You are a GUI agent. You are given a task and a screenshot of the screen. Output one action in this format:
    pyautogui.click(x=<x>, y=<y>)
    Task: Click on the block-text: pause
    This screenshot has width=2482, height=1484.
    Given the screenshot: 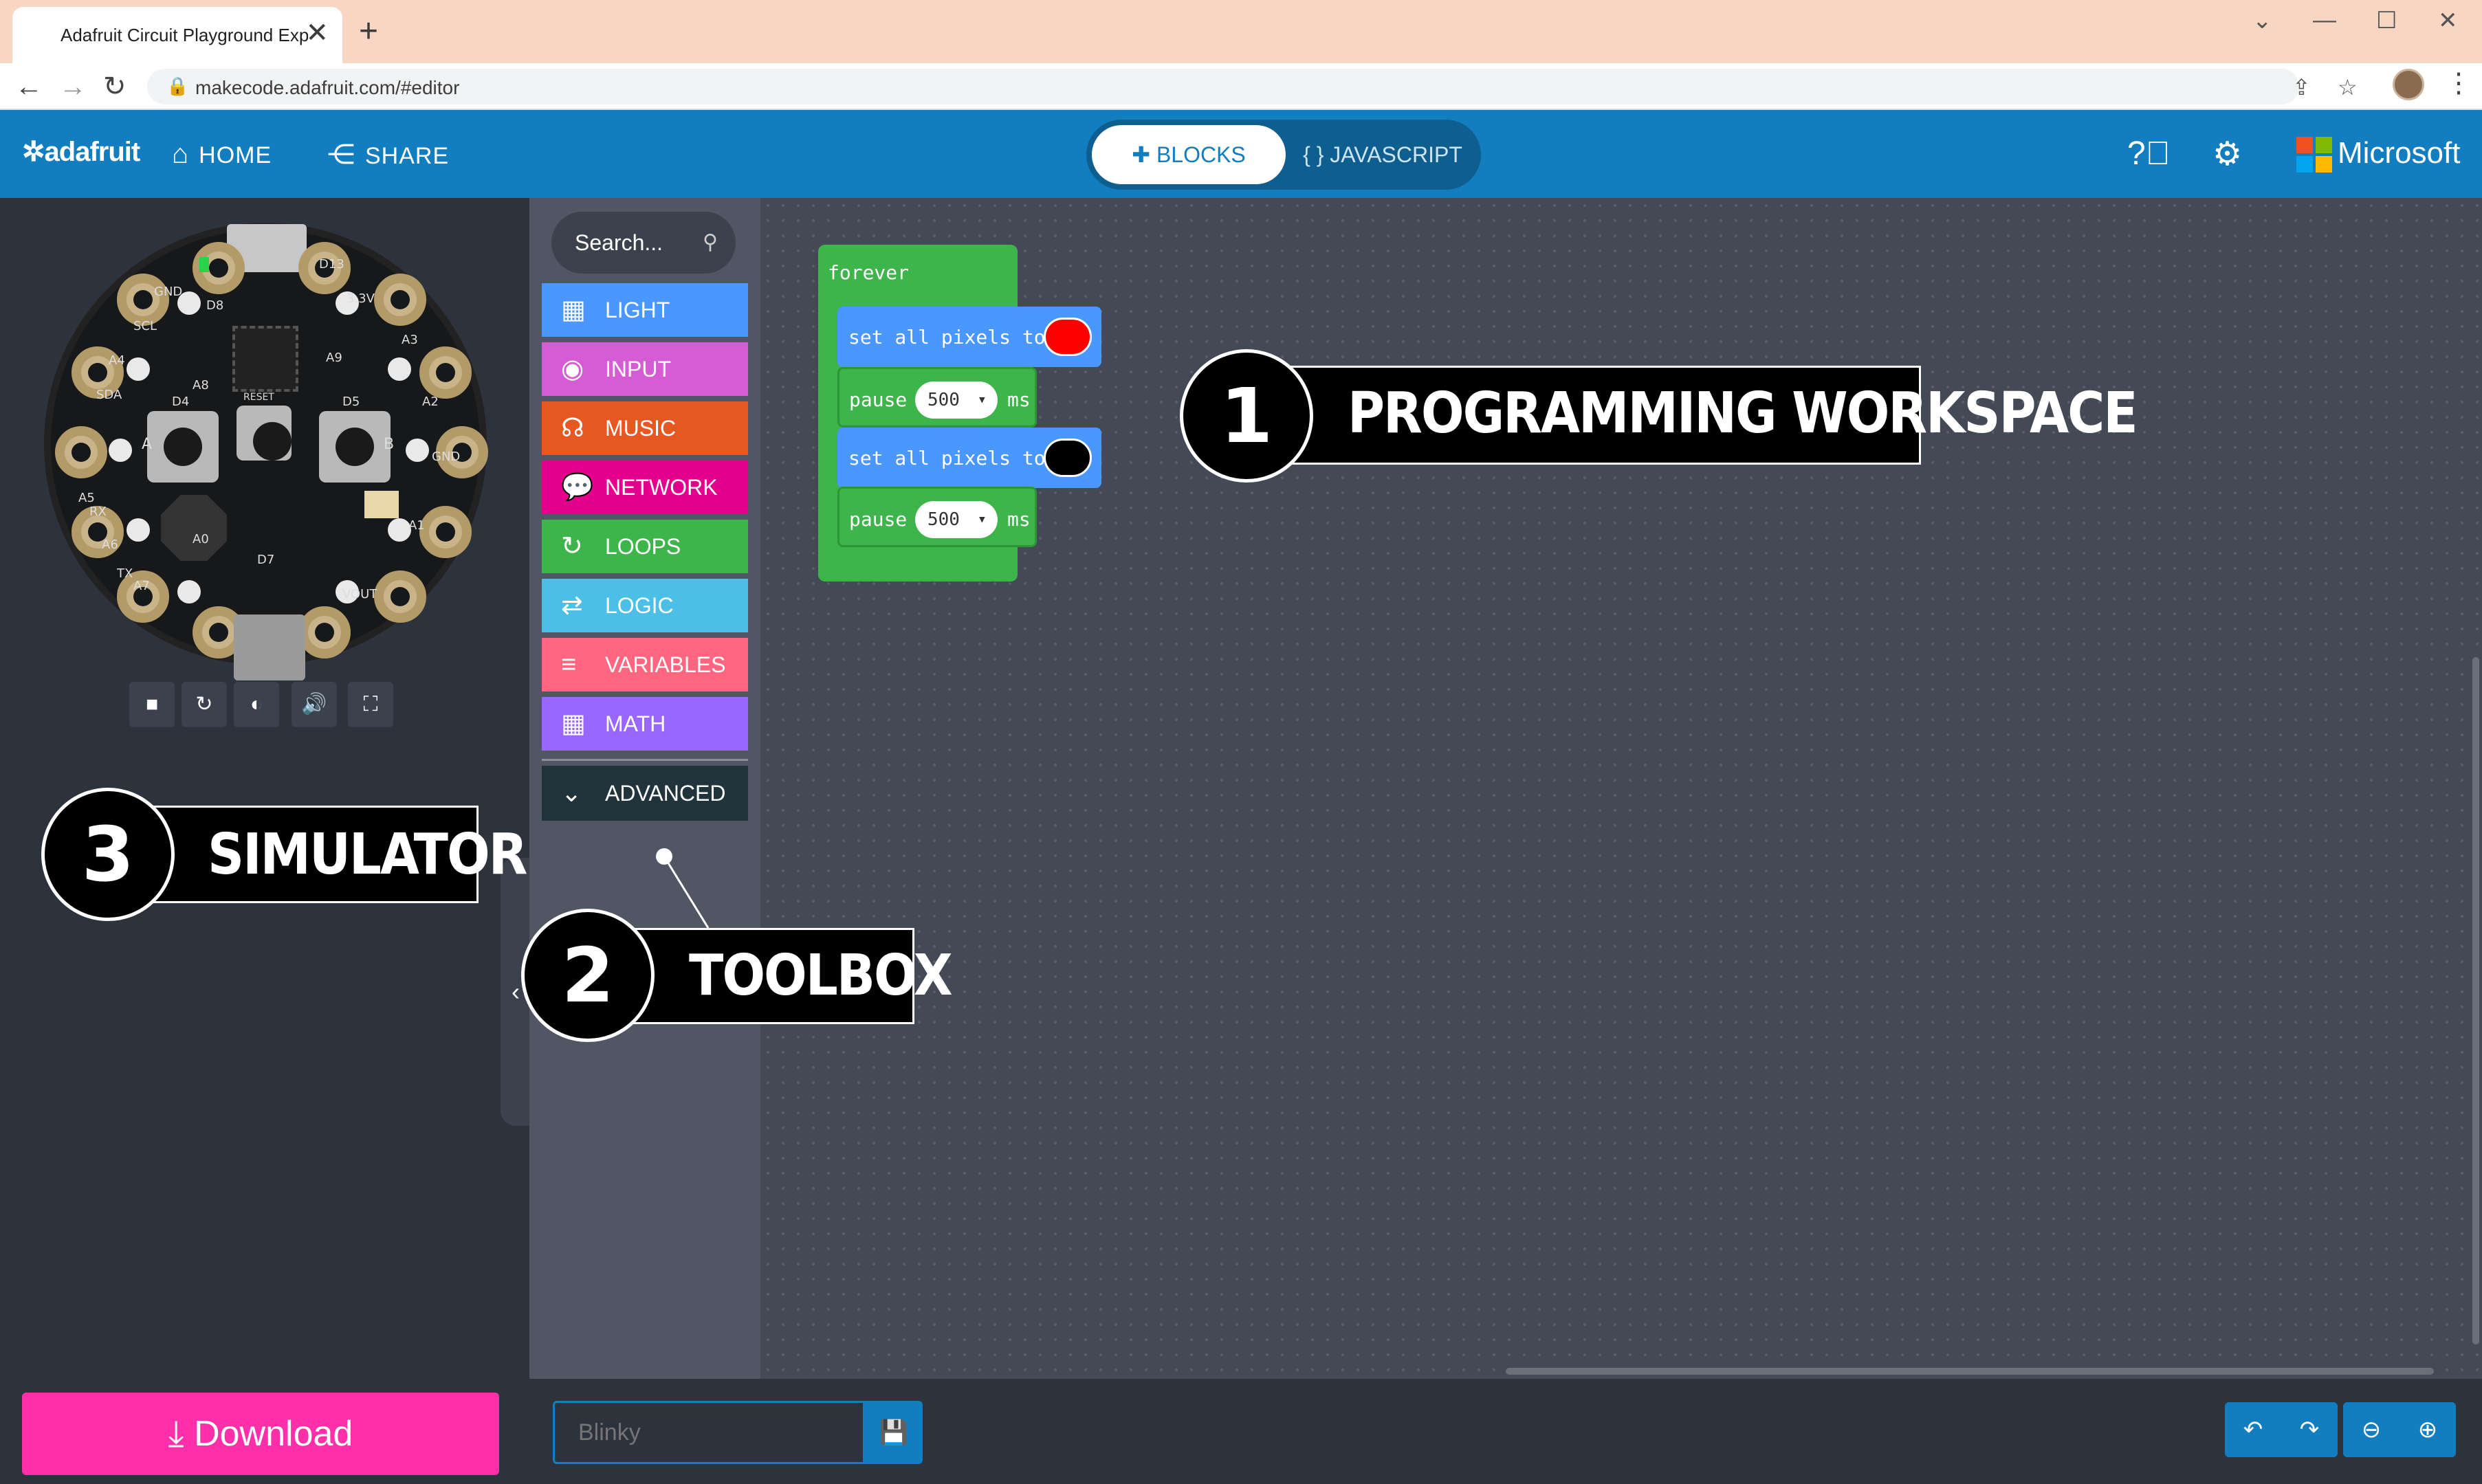 What is the action you would take?
    pyautogui.click(x=878, y=520)
    